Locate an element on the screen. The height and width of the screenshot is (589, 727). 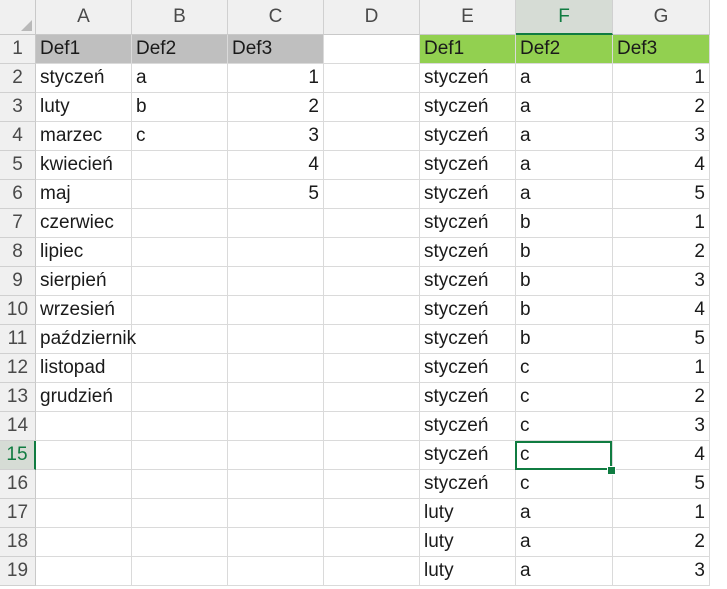
cell-e2: styczeń is located at coordinates (468, 78).